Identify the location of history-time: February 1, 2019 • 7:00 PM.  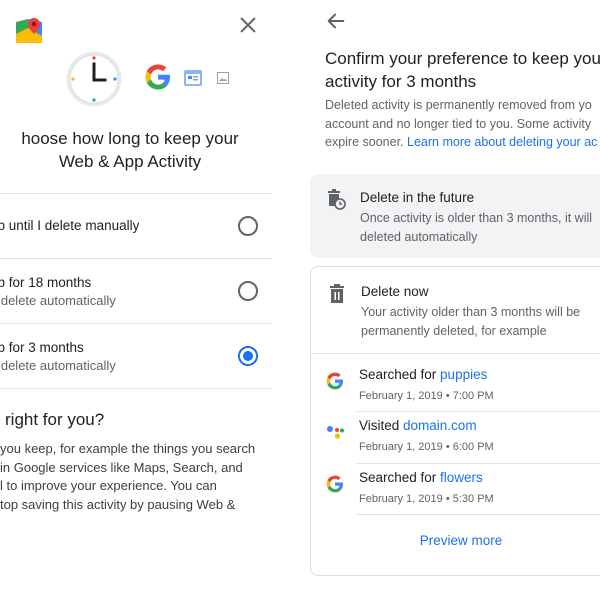
(426, 396).